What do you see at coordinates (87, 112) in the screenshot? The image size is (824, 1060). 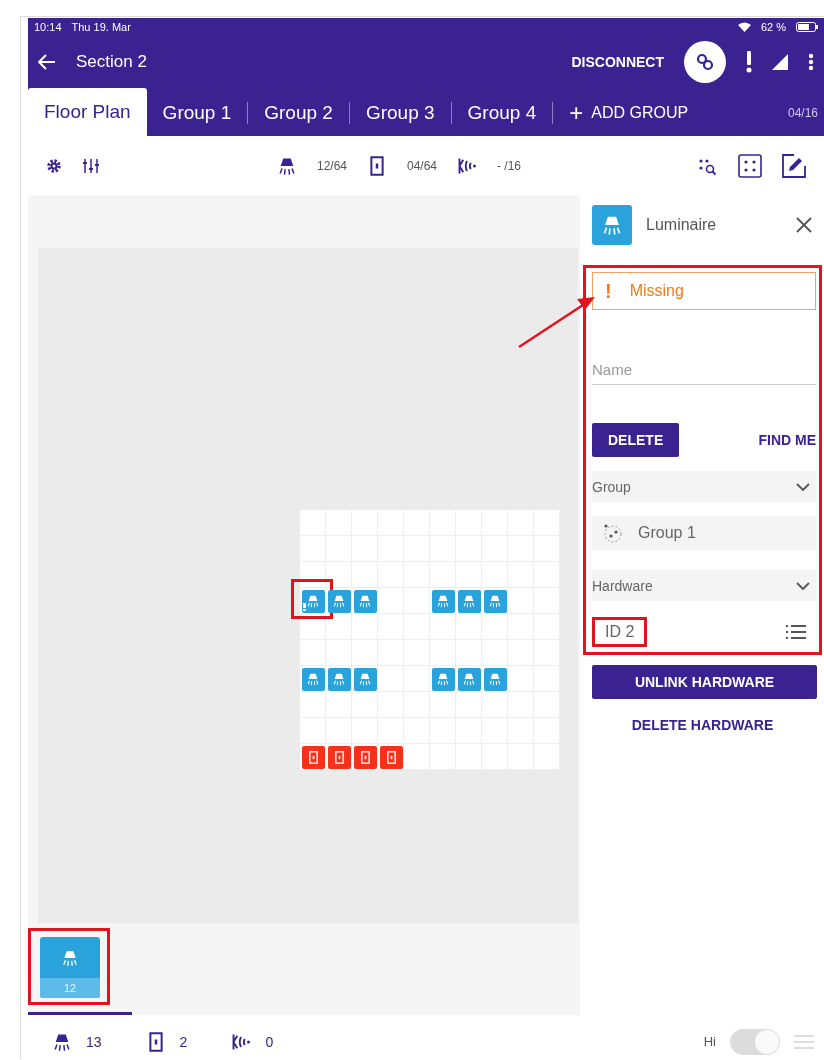 I see `tab: Floor Plan` at bounding box center [87, 112].